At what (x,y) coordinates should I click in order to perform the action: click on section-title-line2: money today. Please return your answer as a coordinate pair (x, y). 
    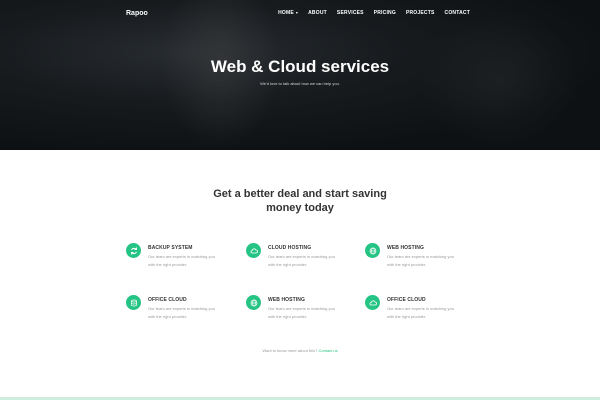
    Looking at the image, I should click on (300, 208).